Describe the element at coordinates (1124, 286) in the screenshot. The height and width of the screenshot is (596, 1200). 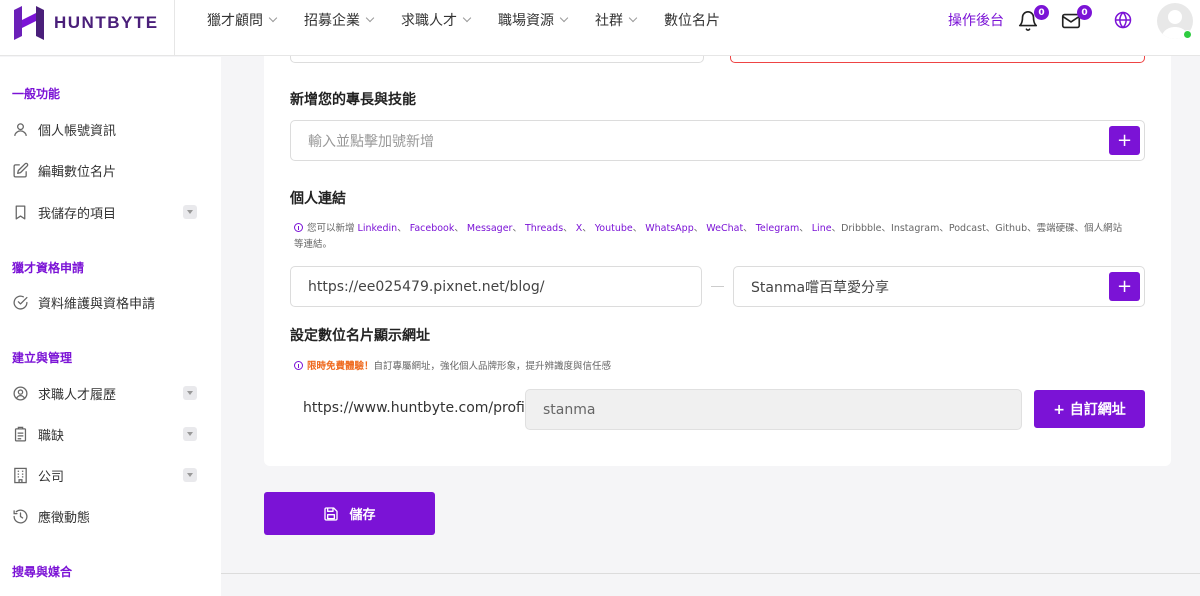
I see `add-link-button: +` at that location.